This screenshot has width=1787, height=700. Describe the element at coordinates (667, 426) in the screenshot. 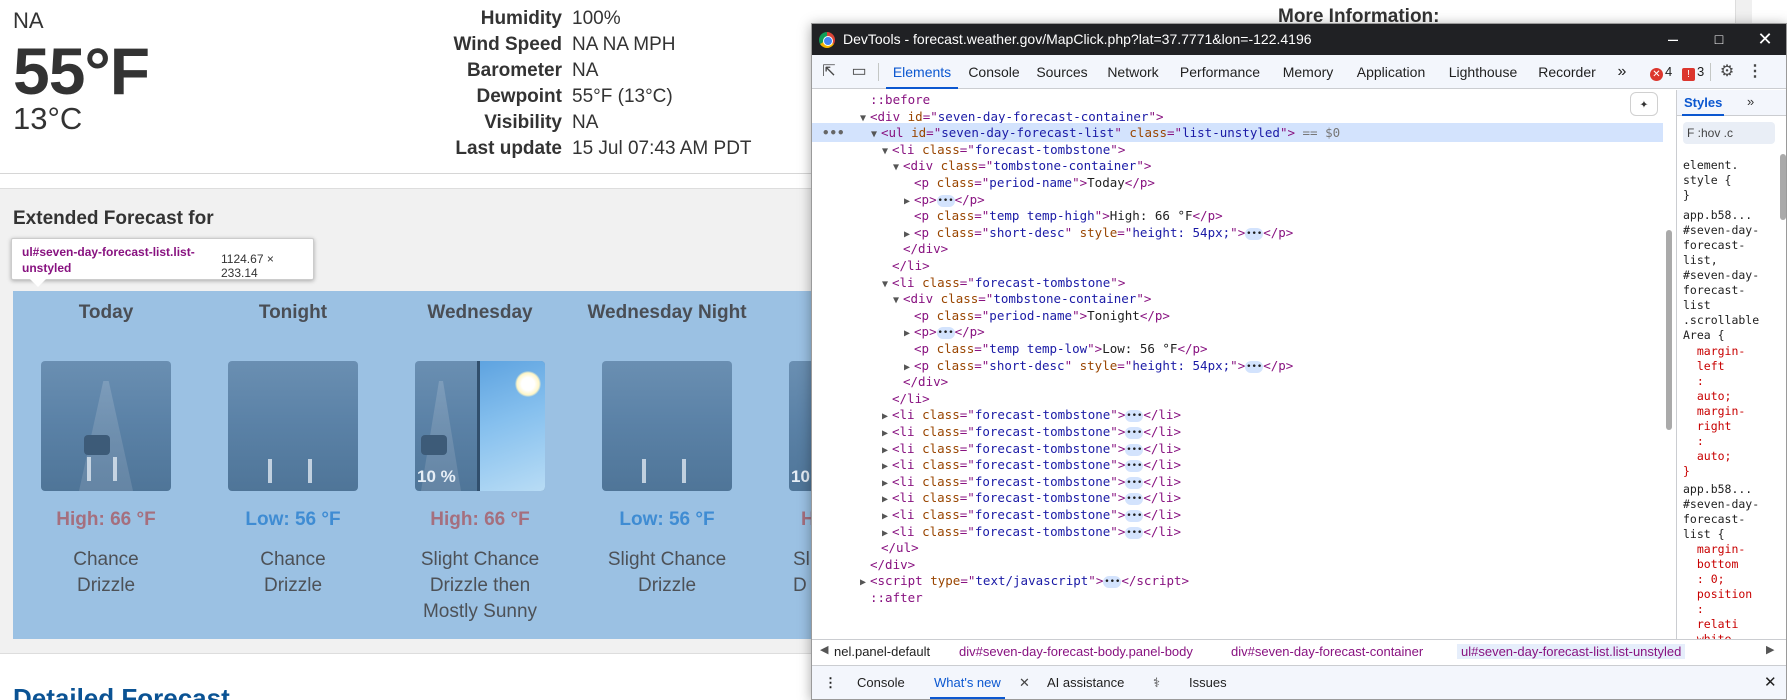

I see `drizzle-night-forecast-icon` at that location.